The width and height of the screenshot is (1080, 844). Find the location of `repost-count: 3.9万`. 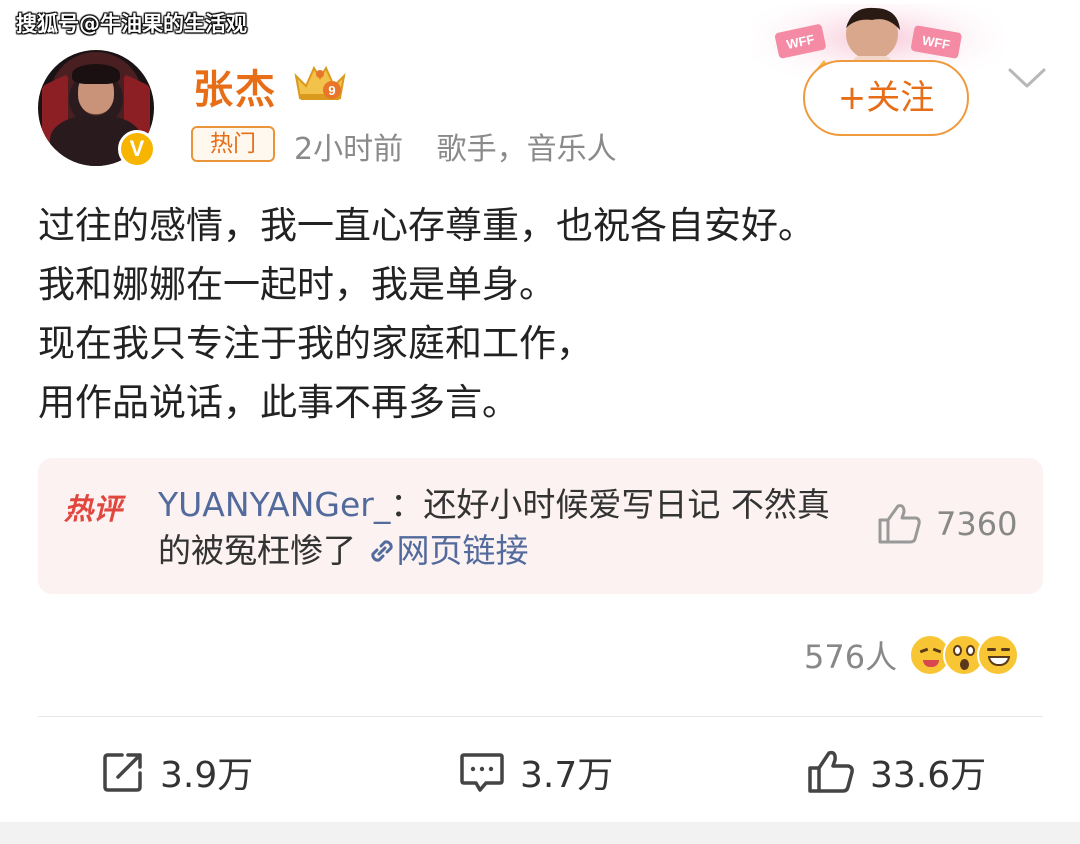

repost-count: 3.9万 is located at coordinates (207, 775).